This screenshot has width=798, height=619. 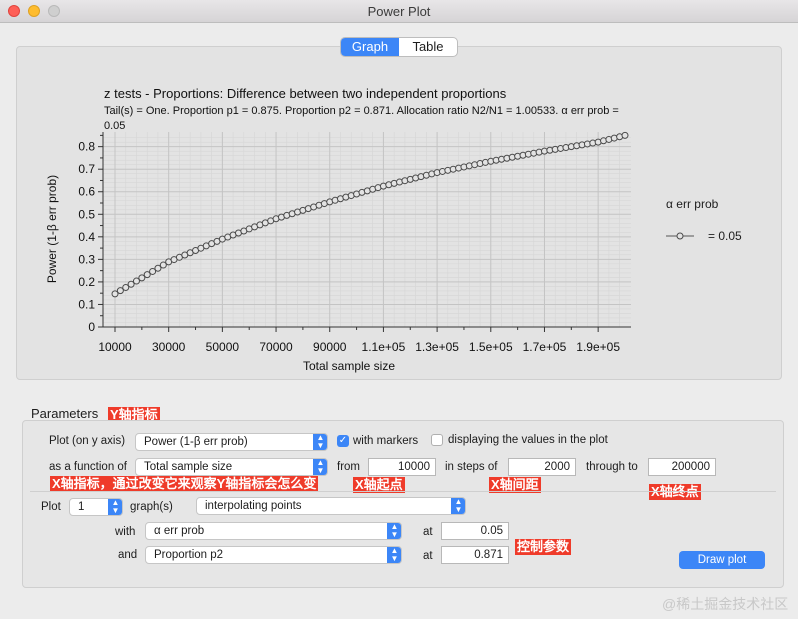 What do you see at coordinates (51, 507) in the screenshot?
I see `plot-count-label: Plot` at bounding box center [51, 507].